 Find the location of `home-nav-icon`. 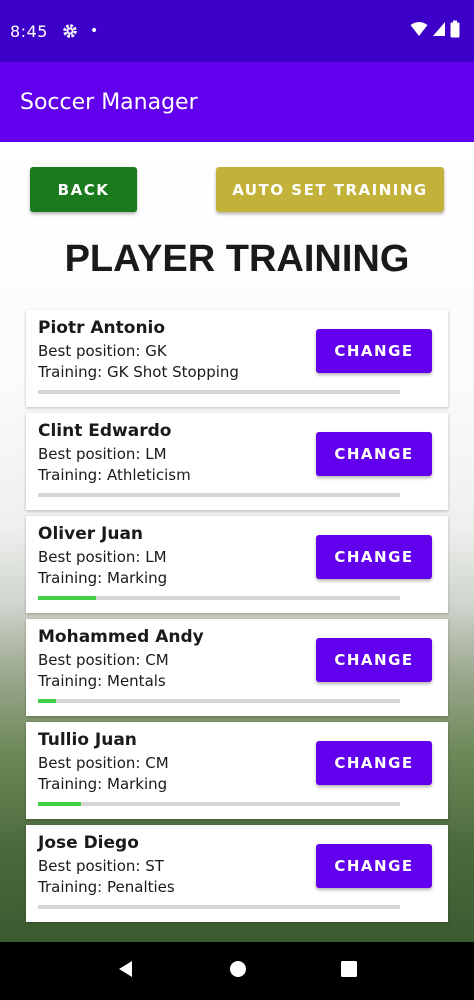

home-nav-icon is located at coordinates (238, 971).